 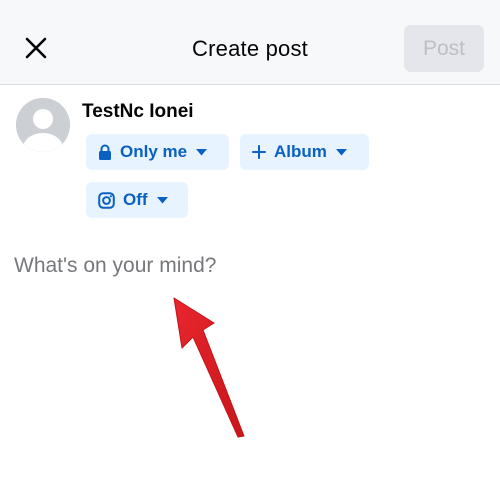 I want to click on annotation-arrow, so click(x=209, y=367).